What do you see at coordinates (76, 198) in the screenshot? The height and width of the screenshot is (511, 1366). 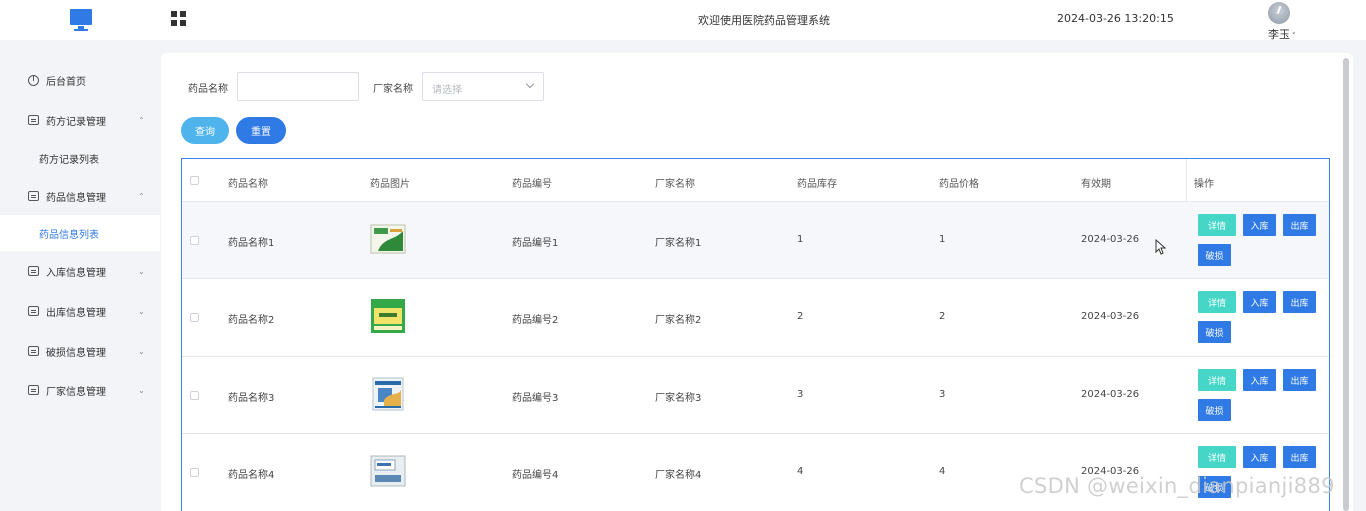 I see `sidebar-item-label: 药品信息管理` at bounding box center [76, 198].